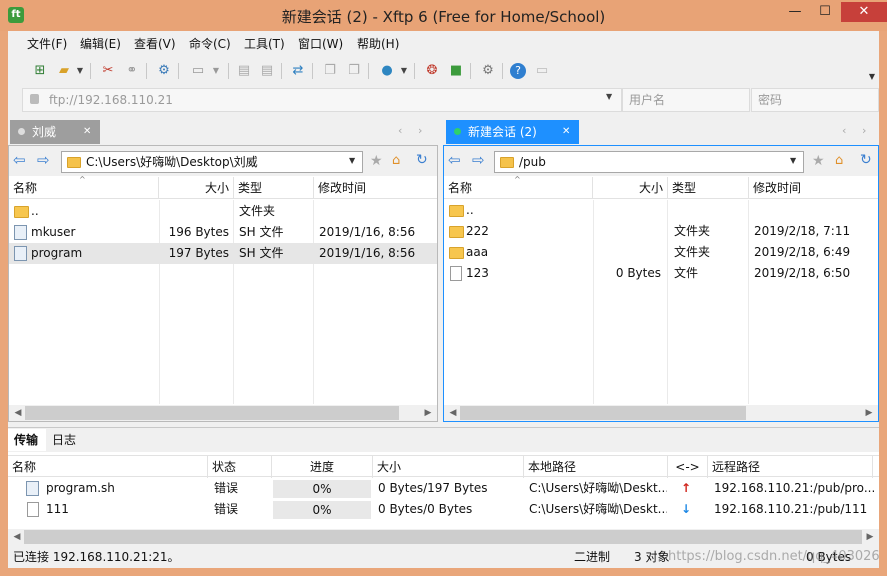 This screenshot has width=887, height=576. What do you see at coordinates (298, 71) in the screenshot?
I see `sync-transfer-icon: ⇄` at bounding box center [298, 71].